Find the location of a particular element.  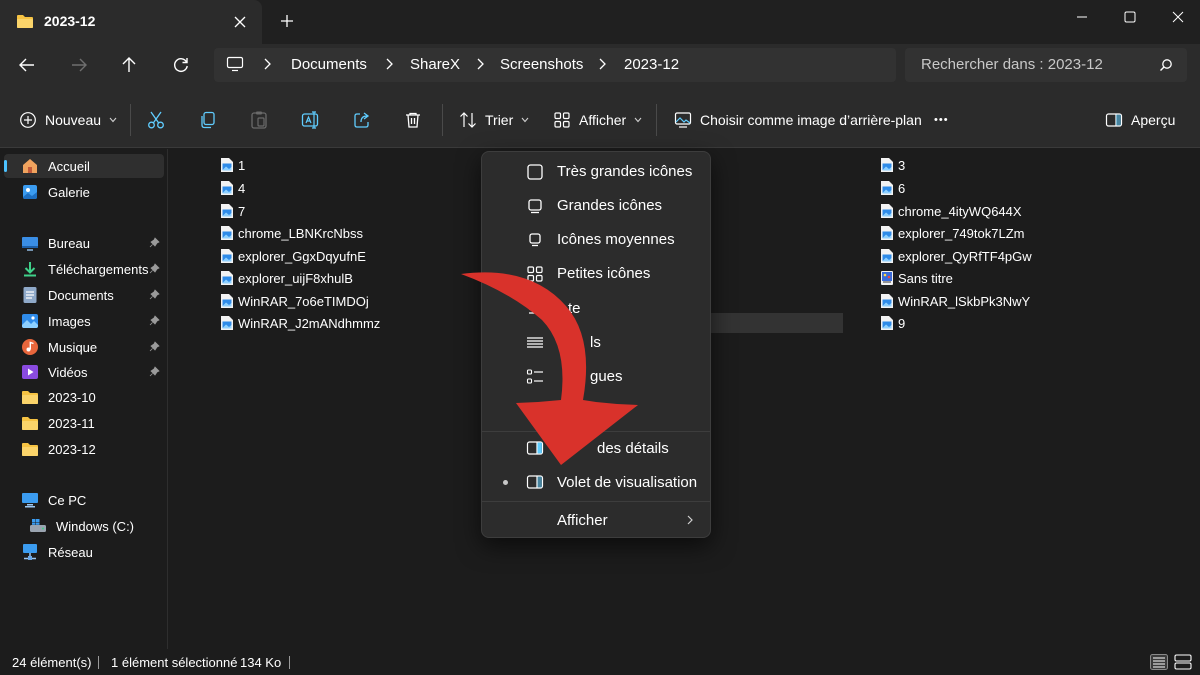

sidebar-item-musique: Musique is located at coordinates (84, 347).